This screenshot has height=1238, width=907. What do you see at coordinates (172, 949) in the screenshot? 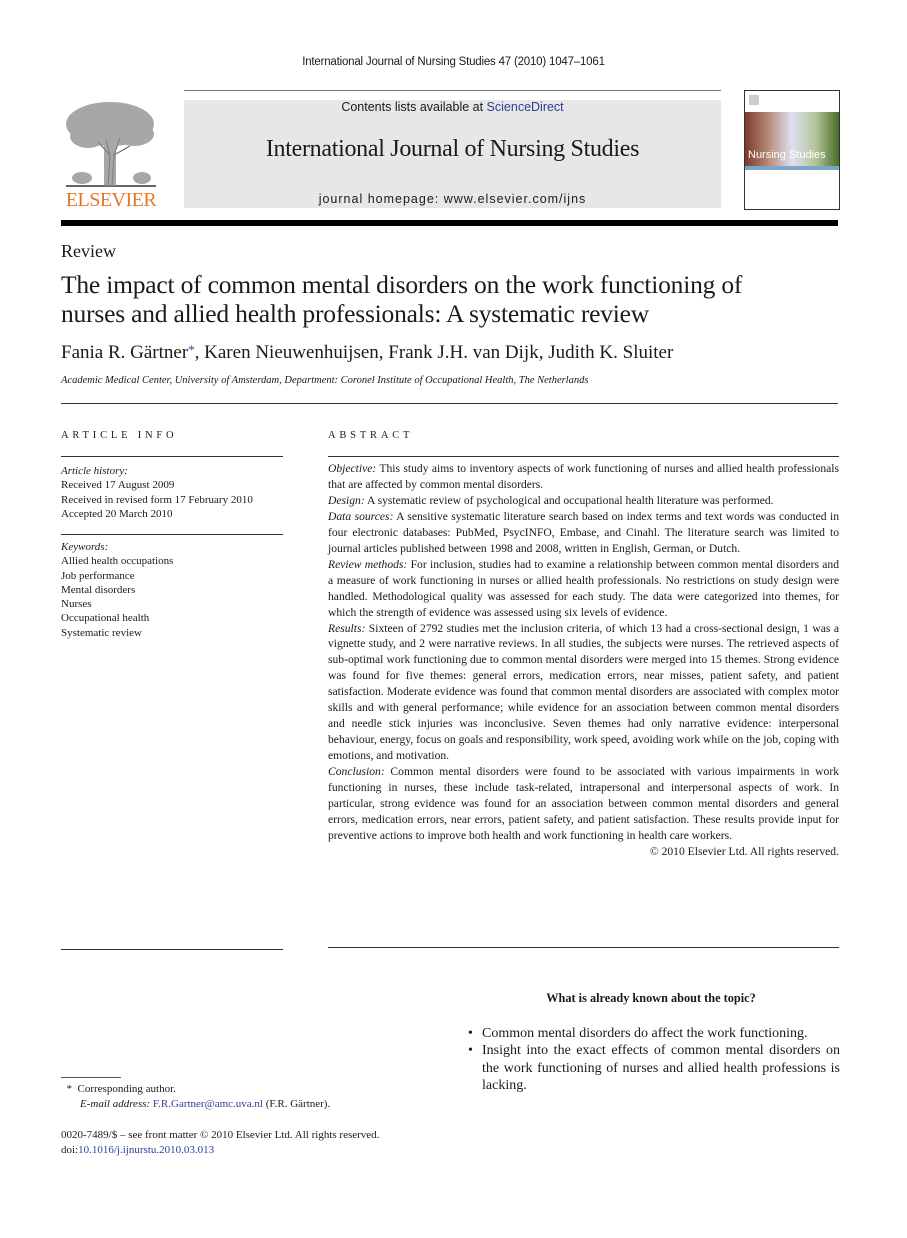
I see `article-info-bottom-rule` at bounding box center [172, 949].